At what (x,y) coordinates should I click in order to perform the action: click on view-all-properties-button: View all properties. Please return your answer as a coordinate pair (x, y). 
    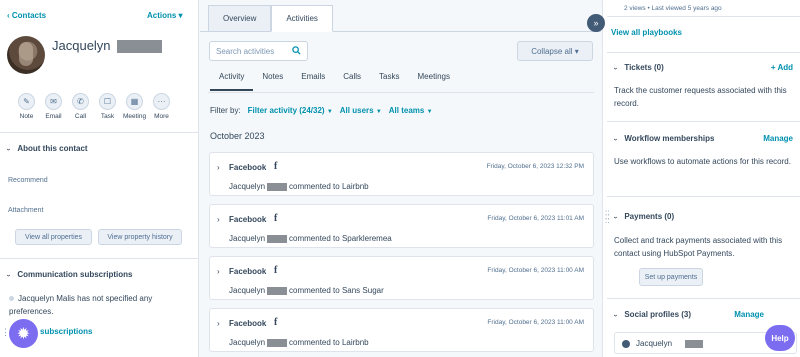
    Looking at the image, I should click on (53, 237).